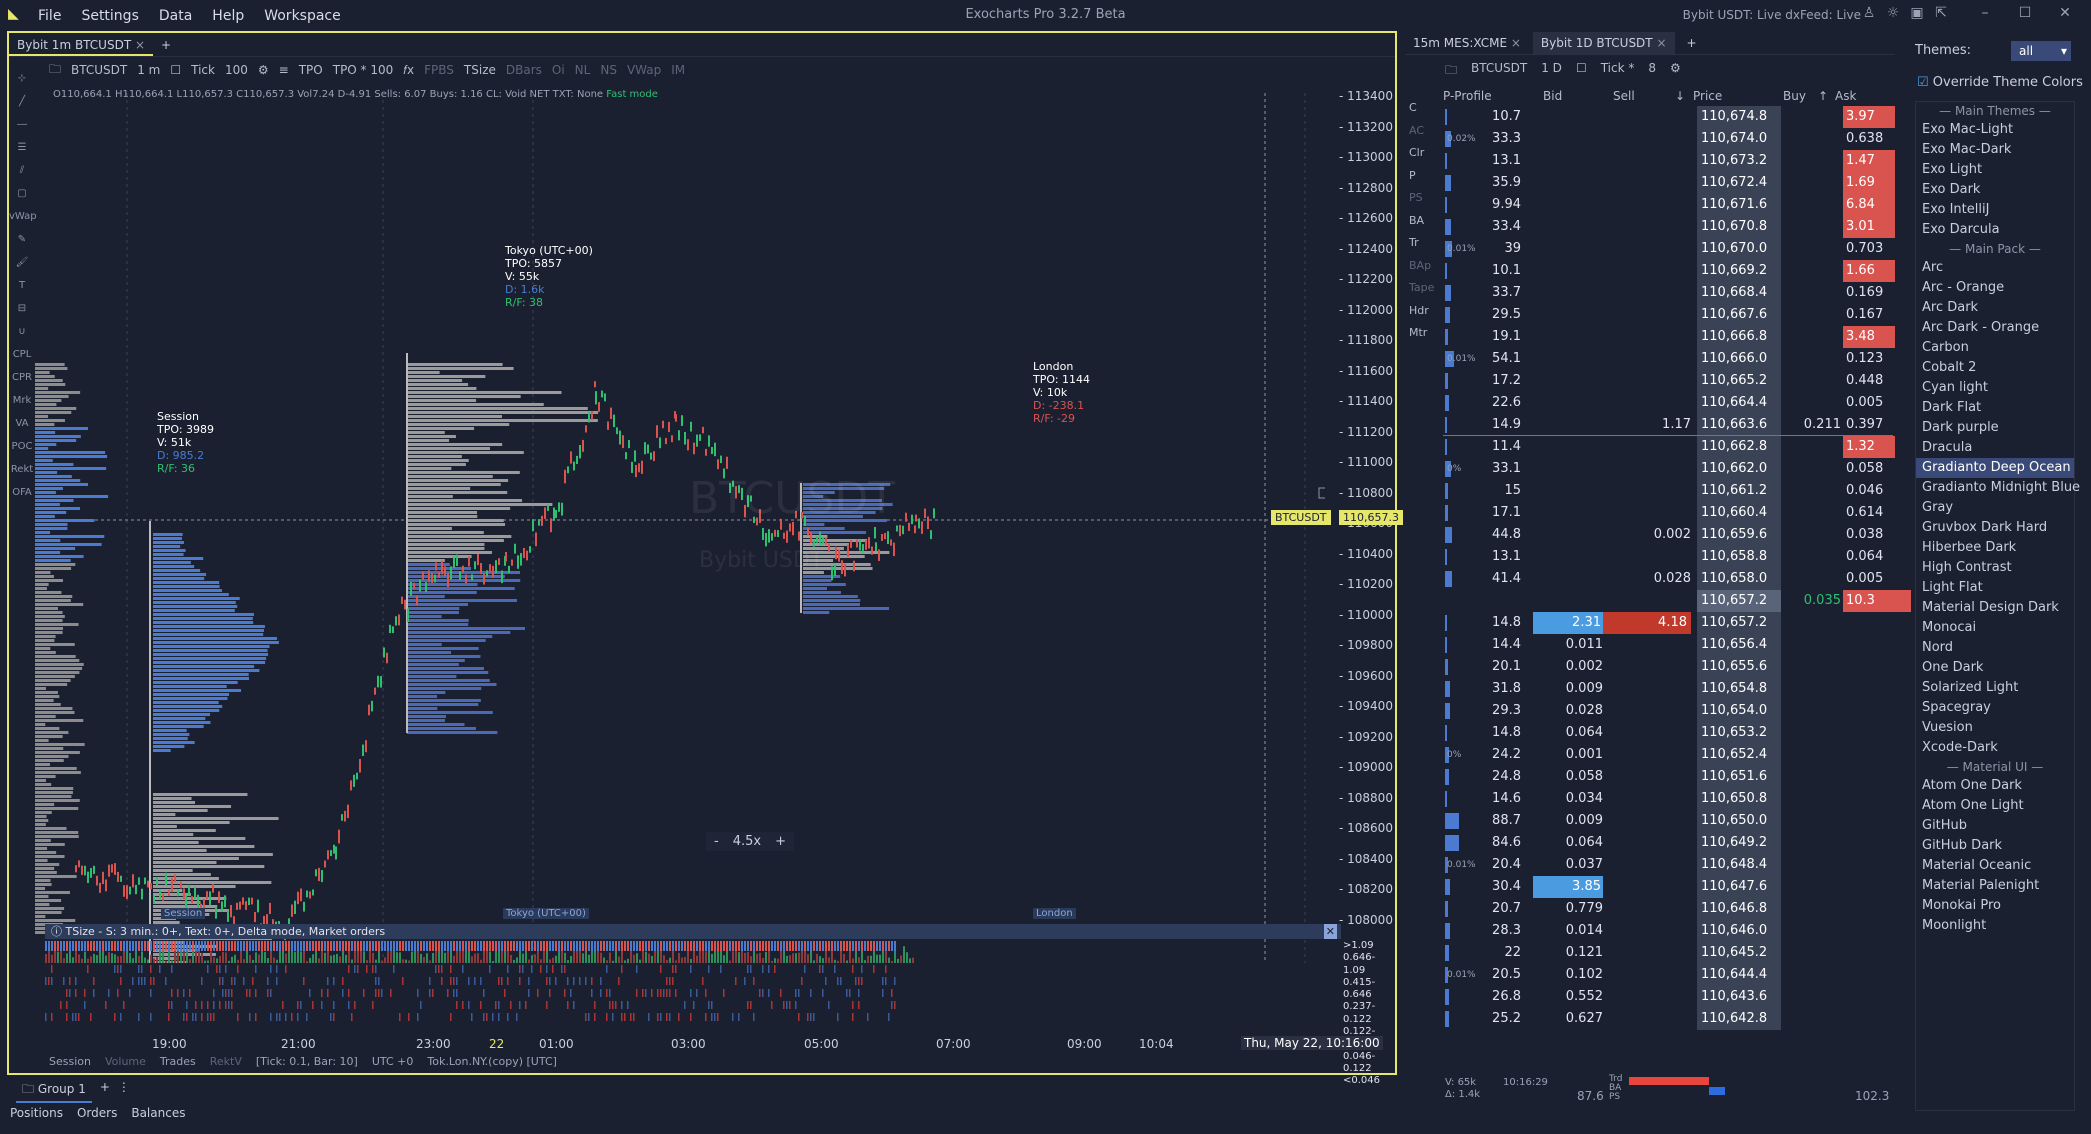 The width and height of the screenshot is (2091, 1134). Describe the element at coordinates (22, 354) in the screenshot. I see `cpl-tool: CPL` at that location.